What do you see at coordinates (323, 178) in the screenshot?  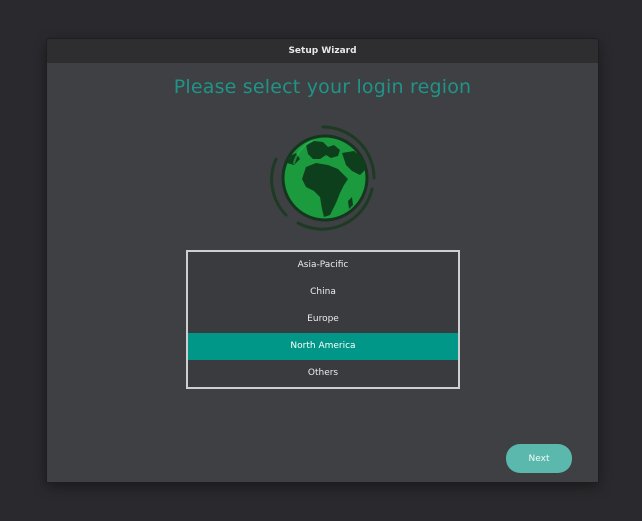 I see `globe-icon` at bounding box center [323, 178].